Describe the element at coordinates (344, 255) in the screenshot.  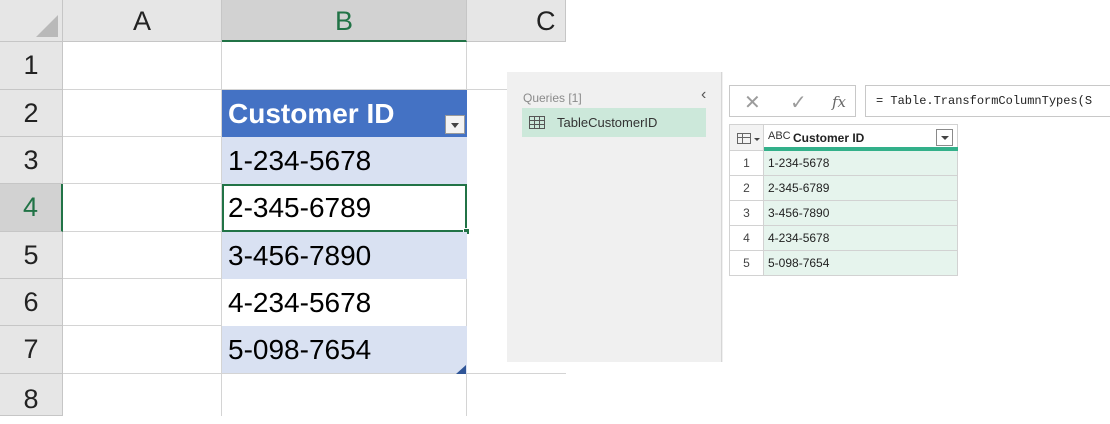
I see `table-cell-b5: 3-456-7890` at that location.